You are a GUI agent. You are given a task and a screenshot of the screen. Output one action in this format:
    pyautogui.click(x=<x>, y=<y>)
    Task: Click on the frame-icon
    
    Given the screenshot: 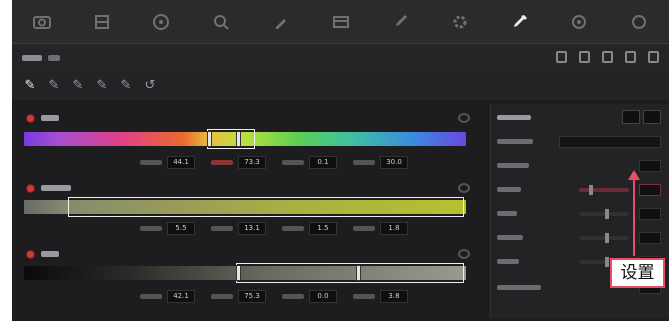 What is the action you would take?
    pyautogui.click(x=341, y=21)
    